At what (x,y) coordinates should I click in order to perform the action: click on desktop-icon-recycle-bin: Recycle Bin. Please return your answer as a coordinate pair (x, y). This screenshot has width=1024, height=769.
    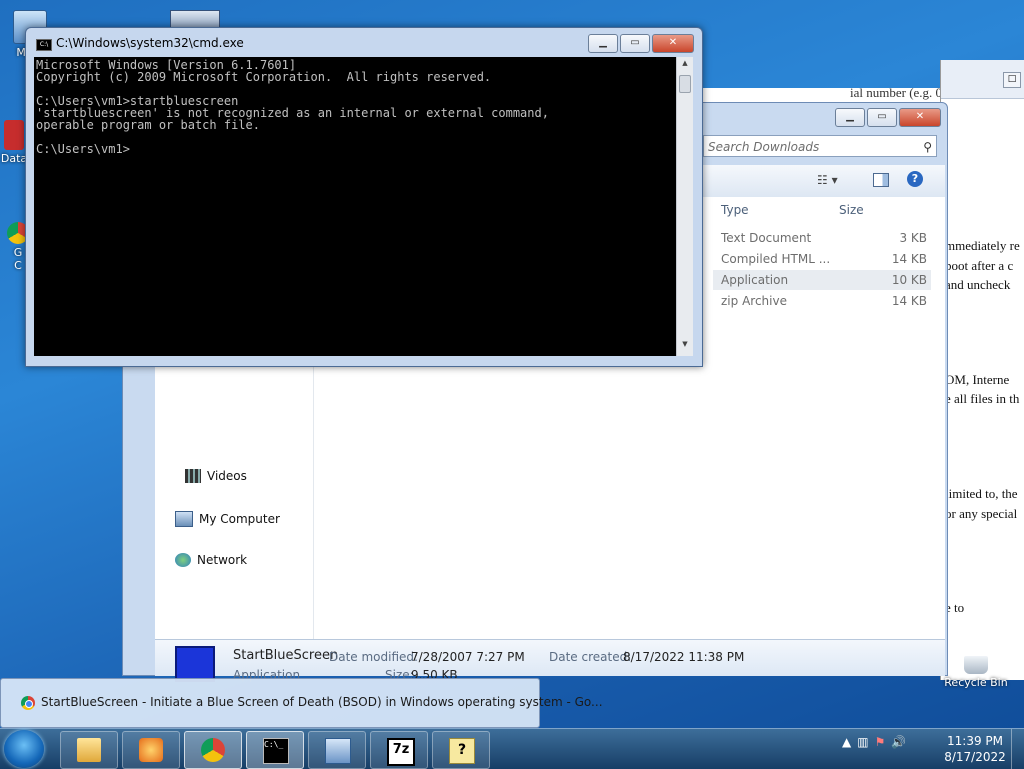
    Looking at the image, I should click on (976, 672).